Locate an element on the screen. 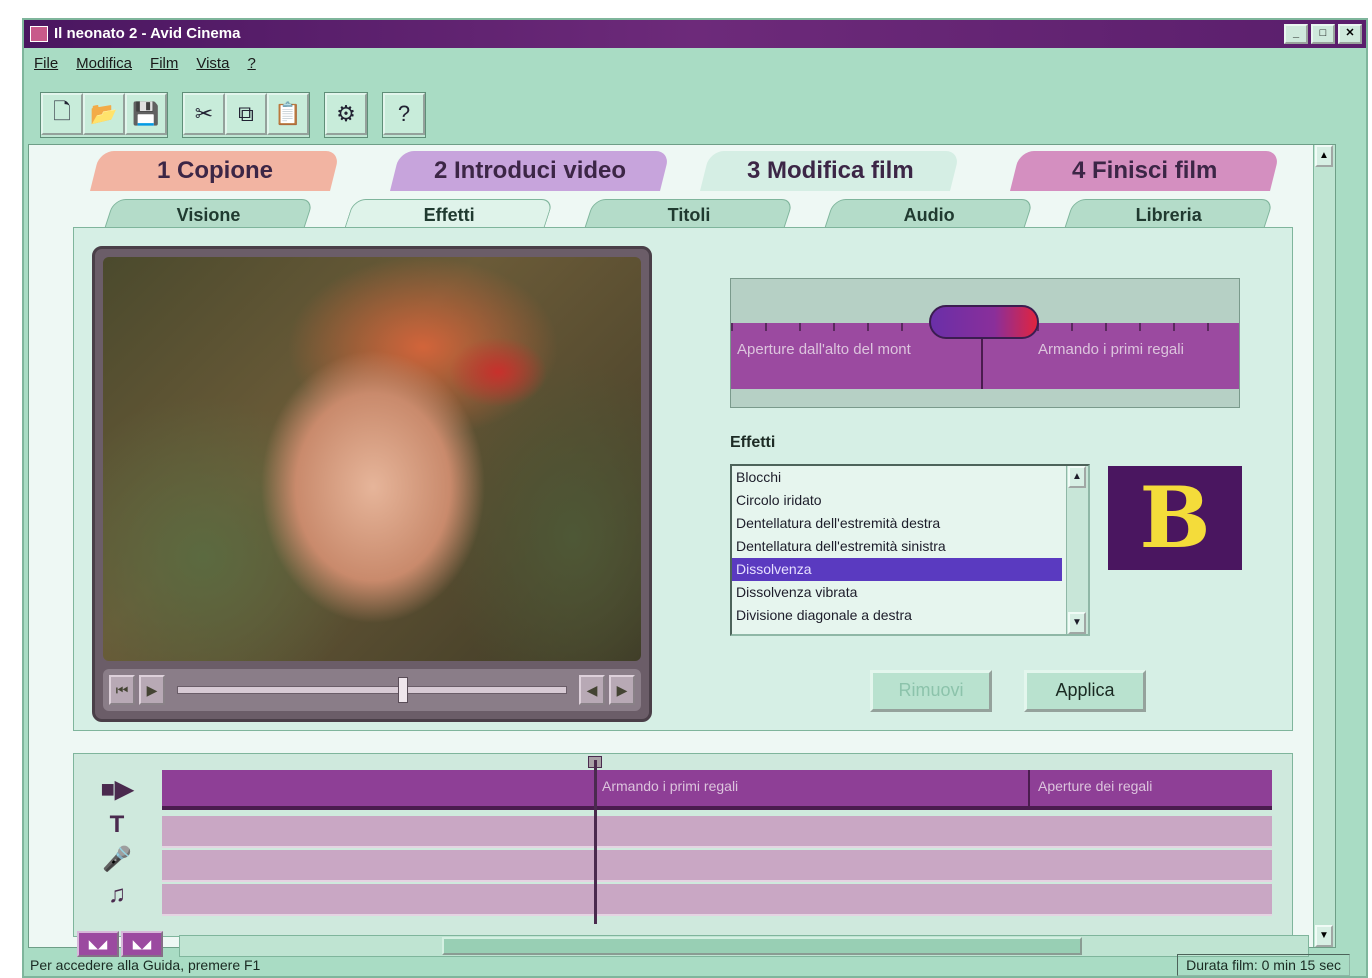 The height and width of the screenshot is (978, 1372). tab-libreria: Libreria is located at coordinates (1169, 214).